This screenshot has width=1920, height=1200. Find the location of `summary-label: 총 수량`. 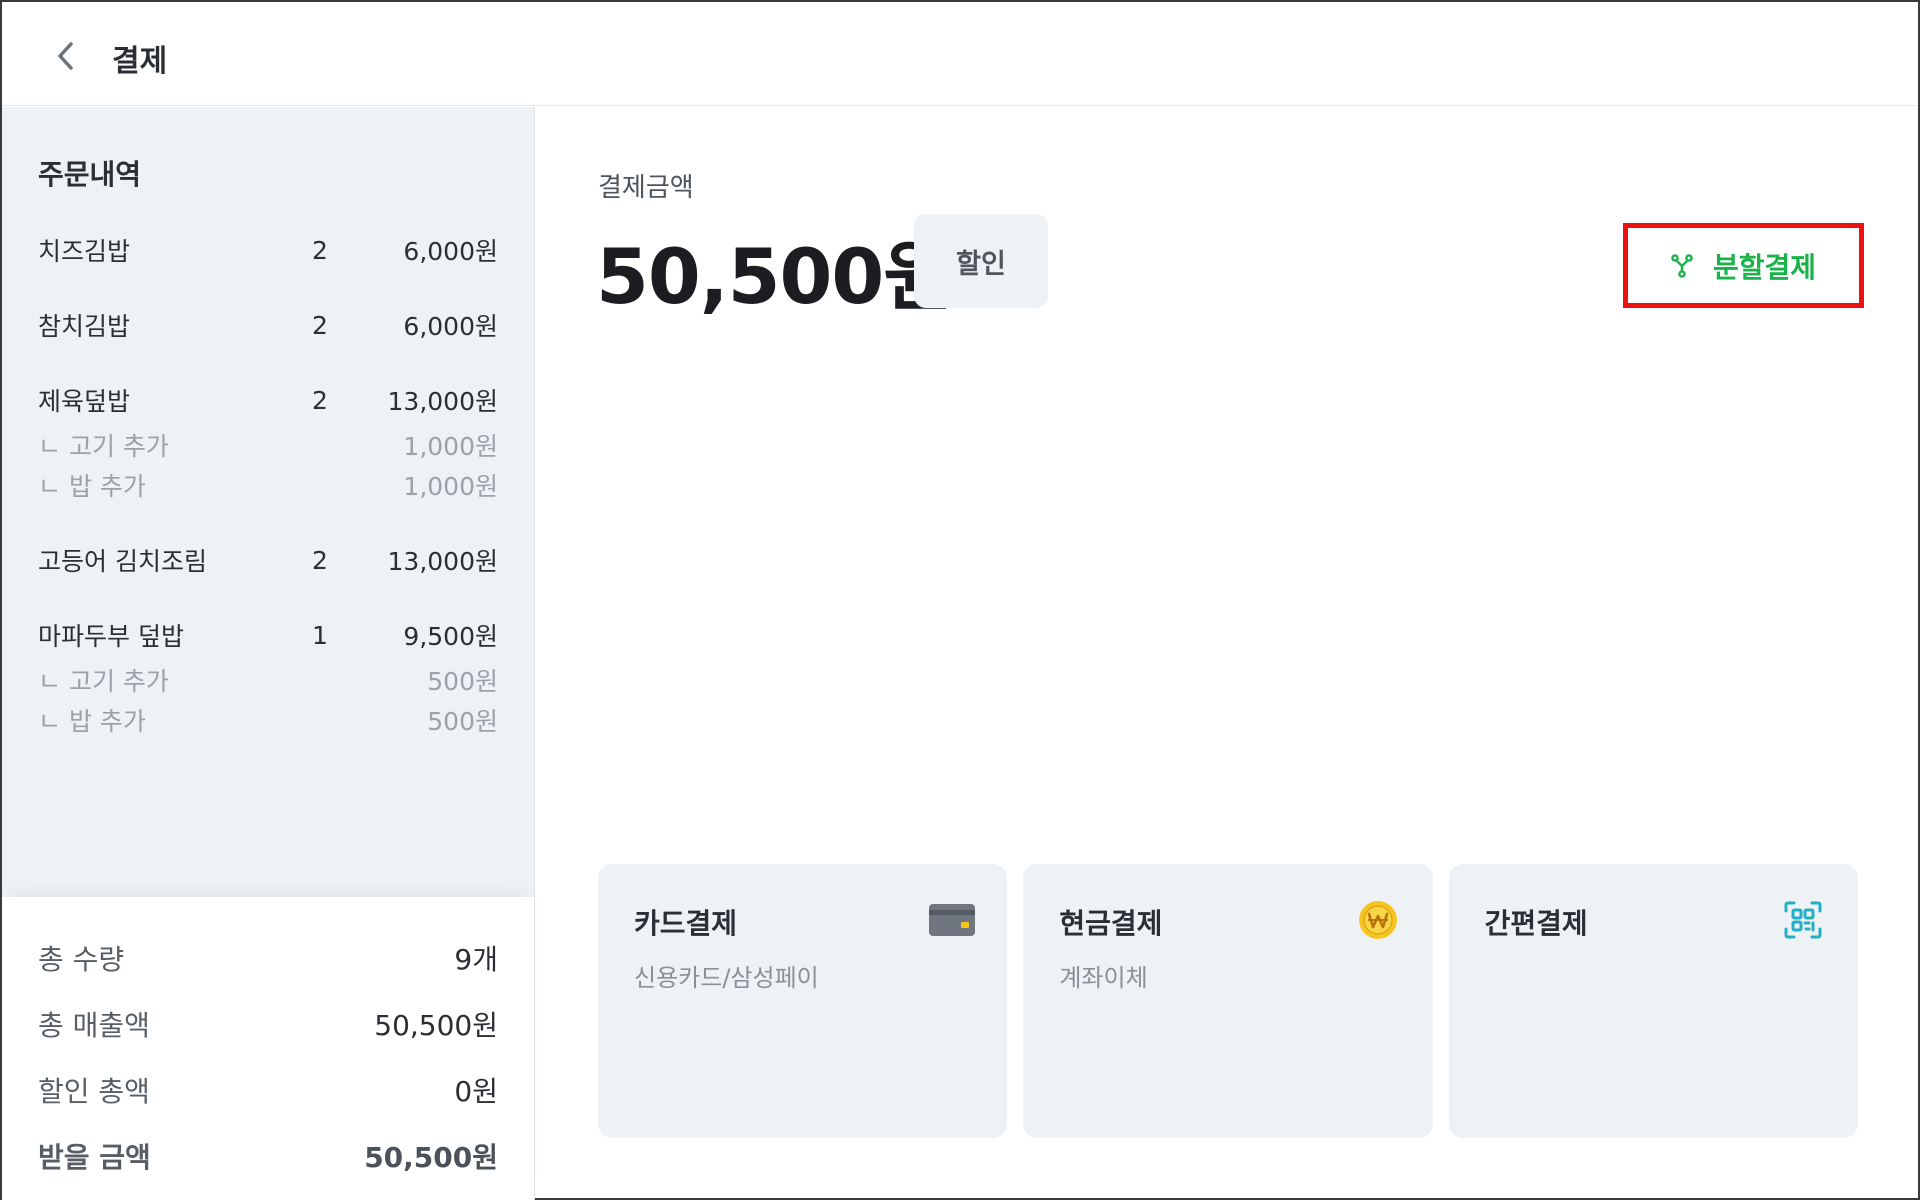

summary-label: 총 수량 is located at coordinates (81, 959).